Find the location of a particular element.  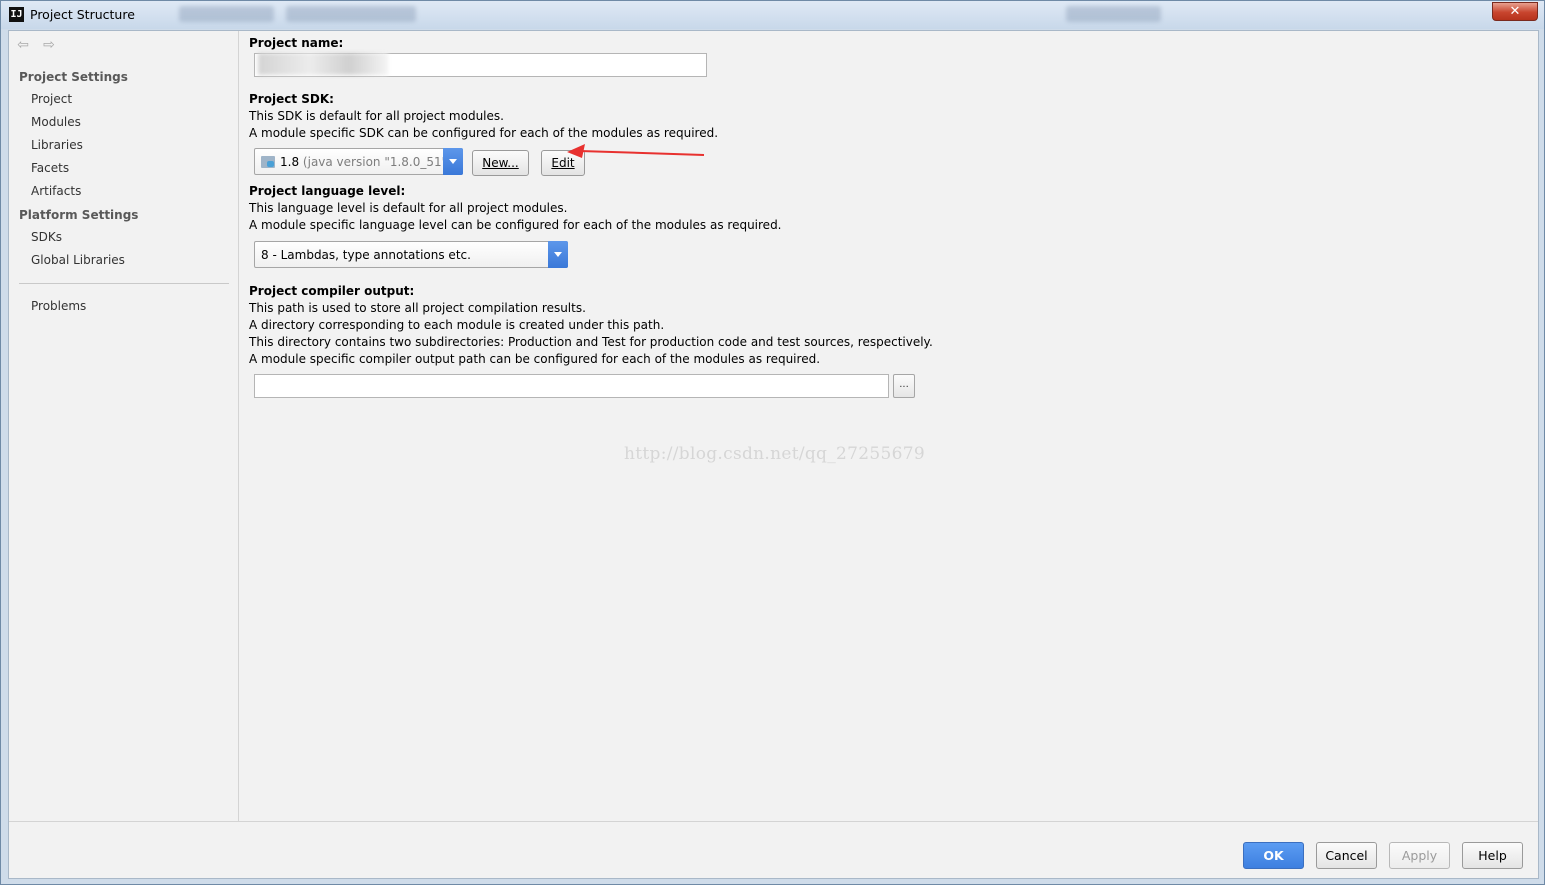

edit-sdk-button-label: Edit is located at coordinates (563, 163).